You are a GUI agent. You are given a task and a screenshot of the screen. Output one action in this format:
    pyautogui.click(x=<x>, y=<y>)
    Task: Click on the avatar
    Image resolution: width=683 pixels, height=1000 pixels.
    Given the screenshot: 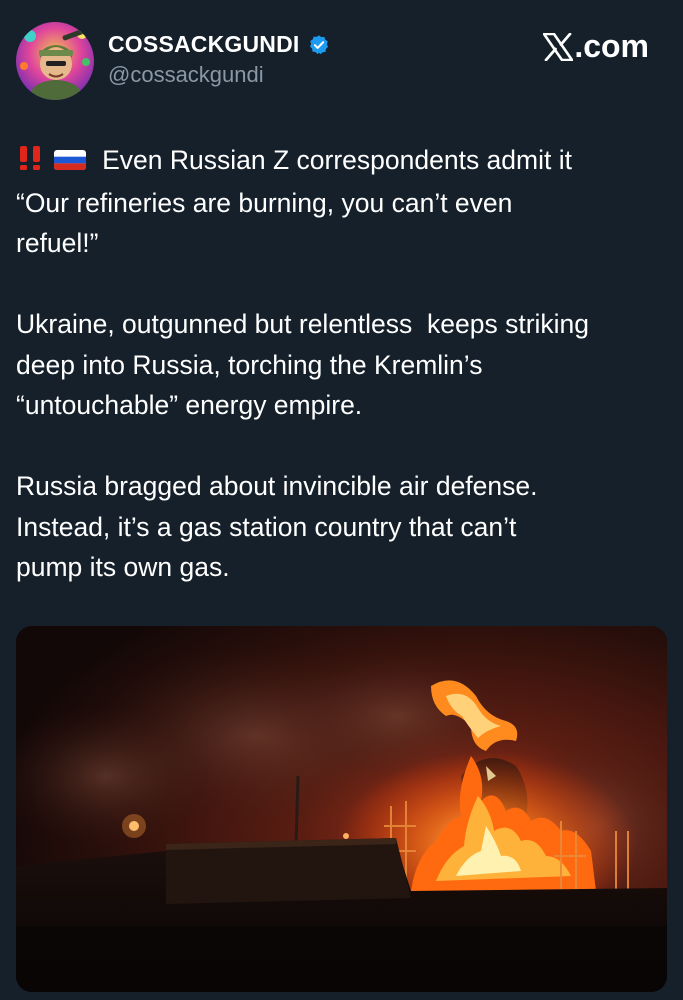 What is the action you would take?
    pyautogui.click(x=55, y=61)
    